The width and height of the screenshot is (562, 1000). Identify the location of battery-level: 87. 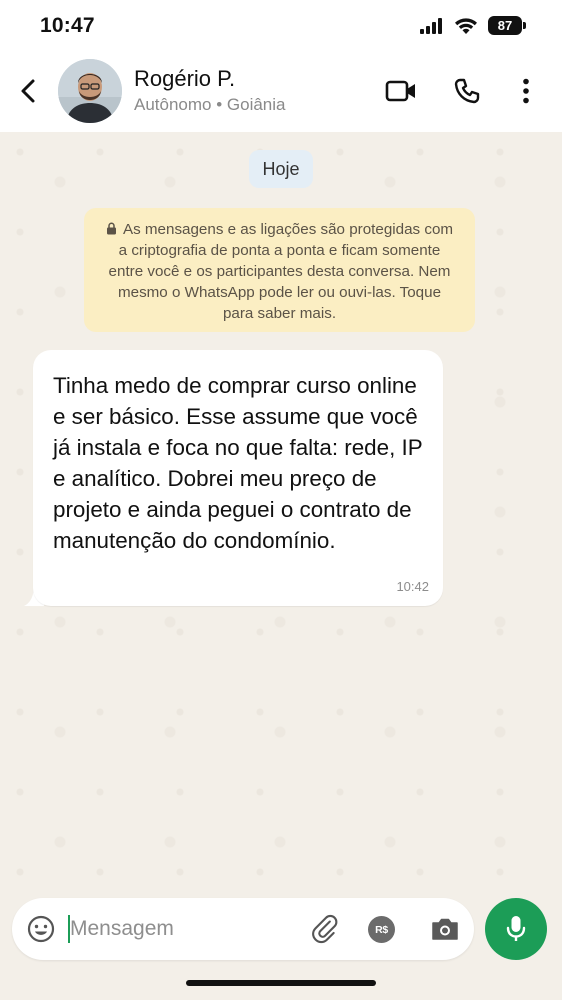
(505, 25).